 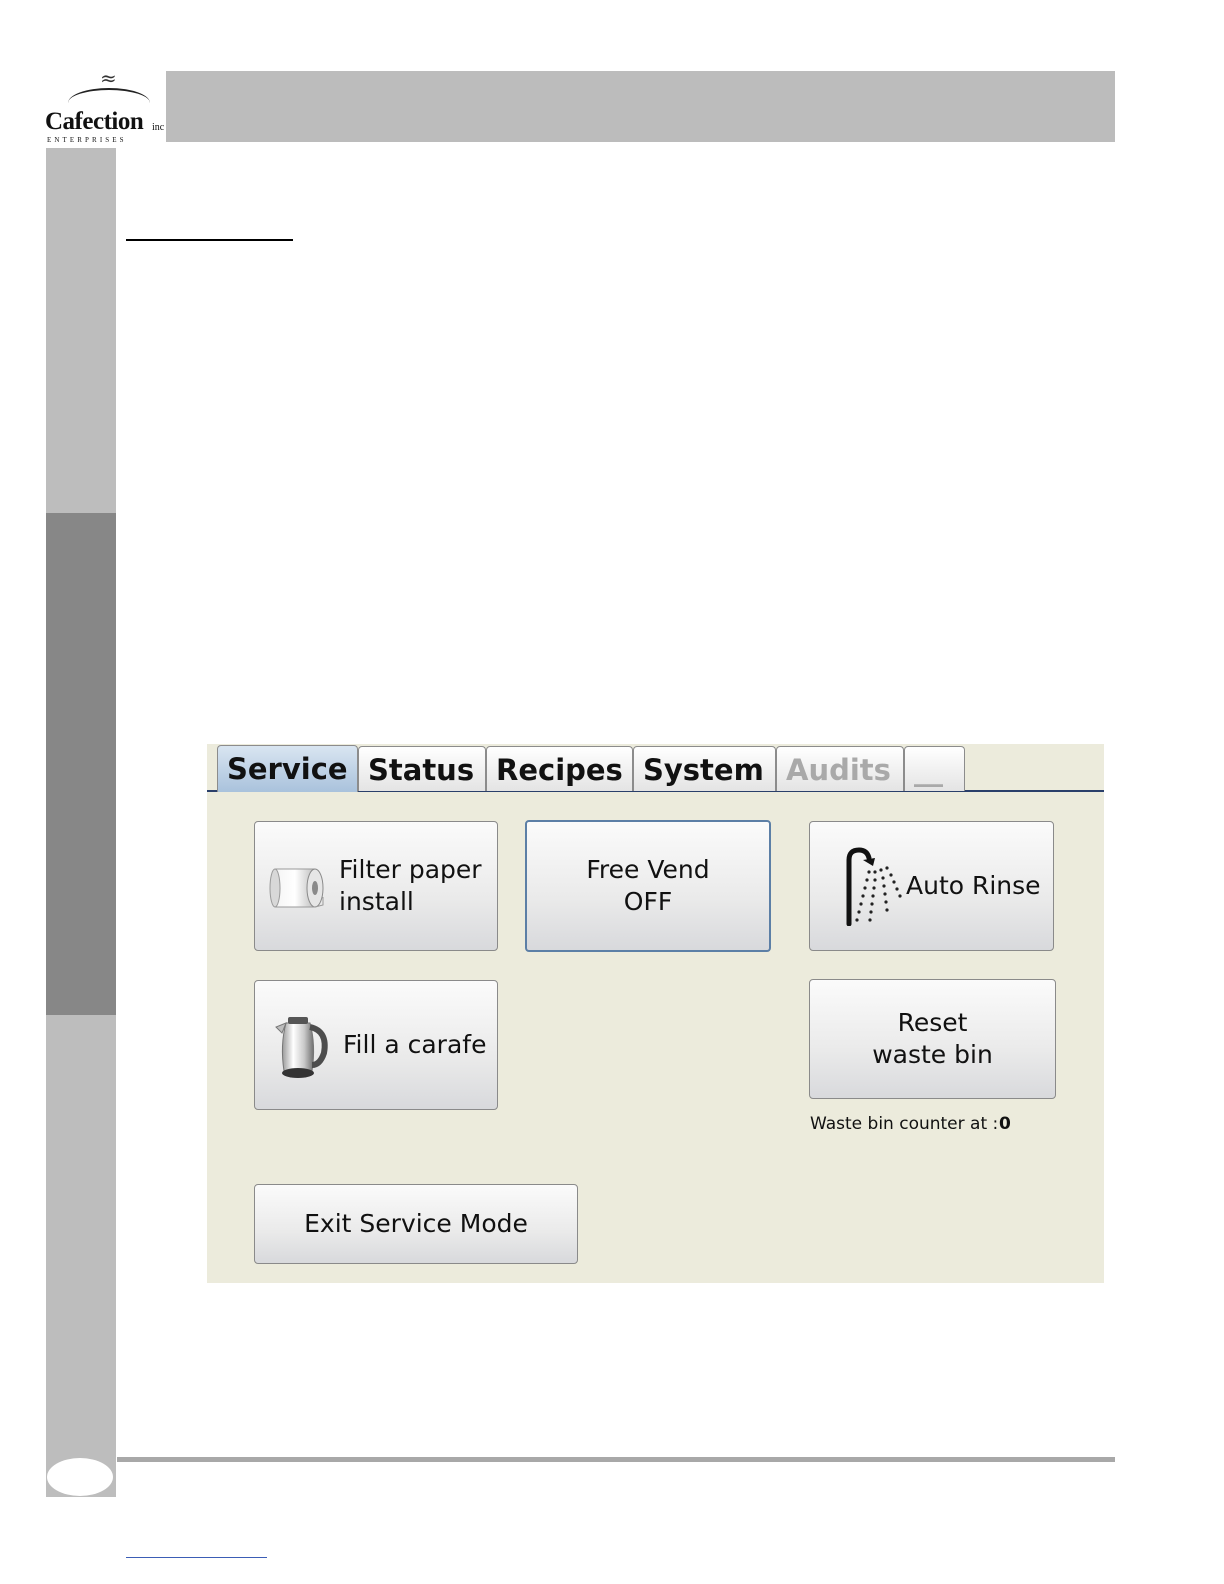 What do you see at coordinates (973, 885) in the screenshot?
I see `auto-rinse-label: Auto Rinse` at bounding box center [973, 885].